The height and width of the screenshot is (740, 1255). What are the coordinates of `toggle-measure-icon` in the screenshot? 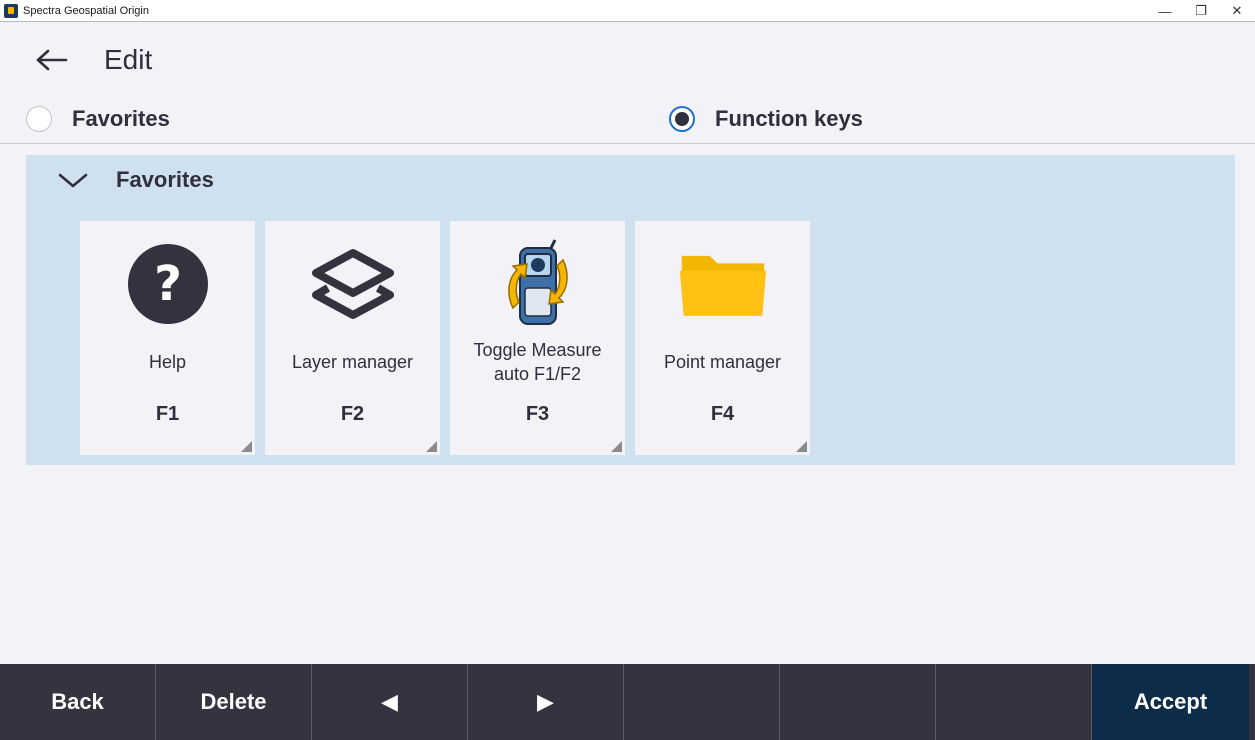 It's located at (538, 284).